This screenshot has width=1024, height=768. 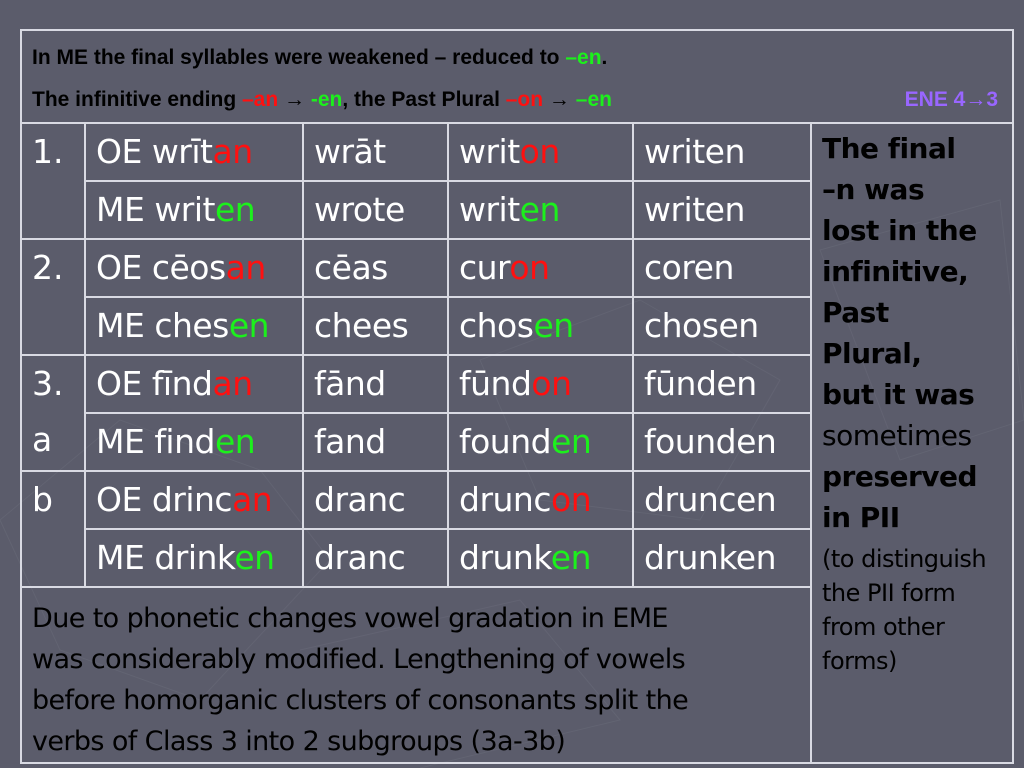 I want to click on verb-stem: OE wrīt, so click(x=154, y=151).